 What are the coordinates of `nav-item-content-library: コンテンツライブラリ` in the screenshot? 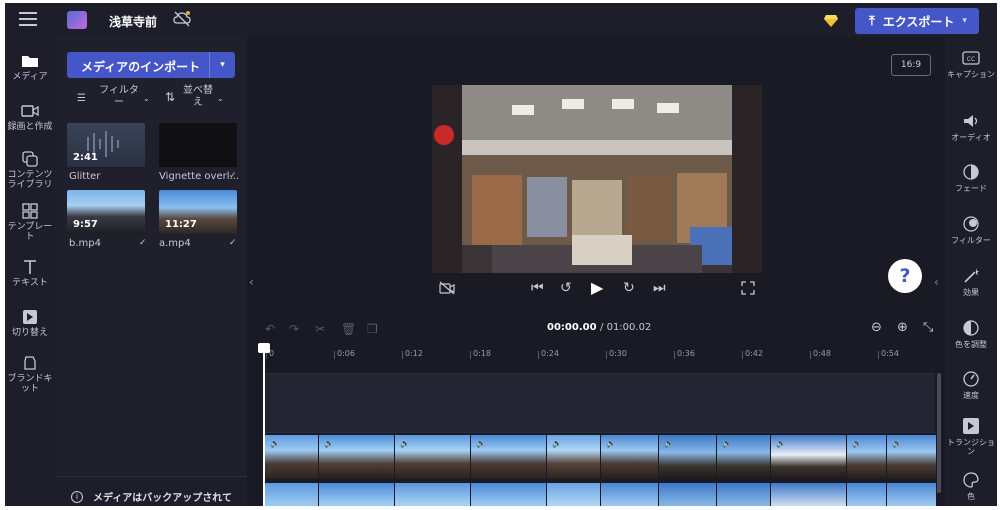 It's located at (30, 170).